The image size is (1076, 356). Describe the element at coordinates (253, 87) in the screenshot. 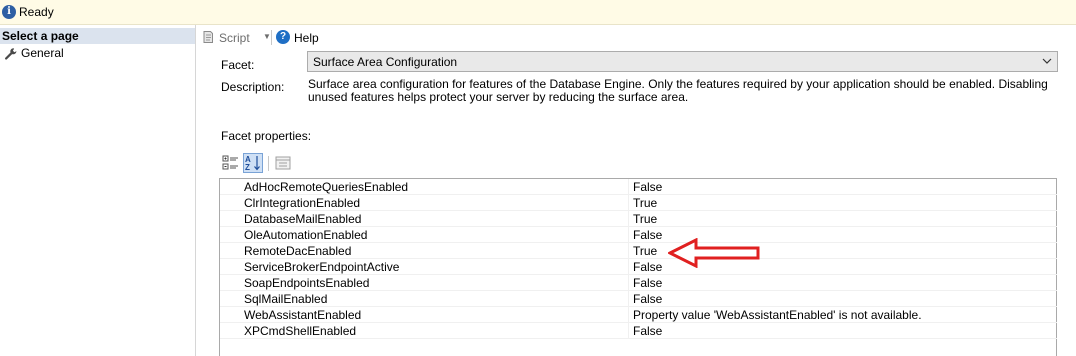

I see `description-label: Description:` at that location.